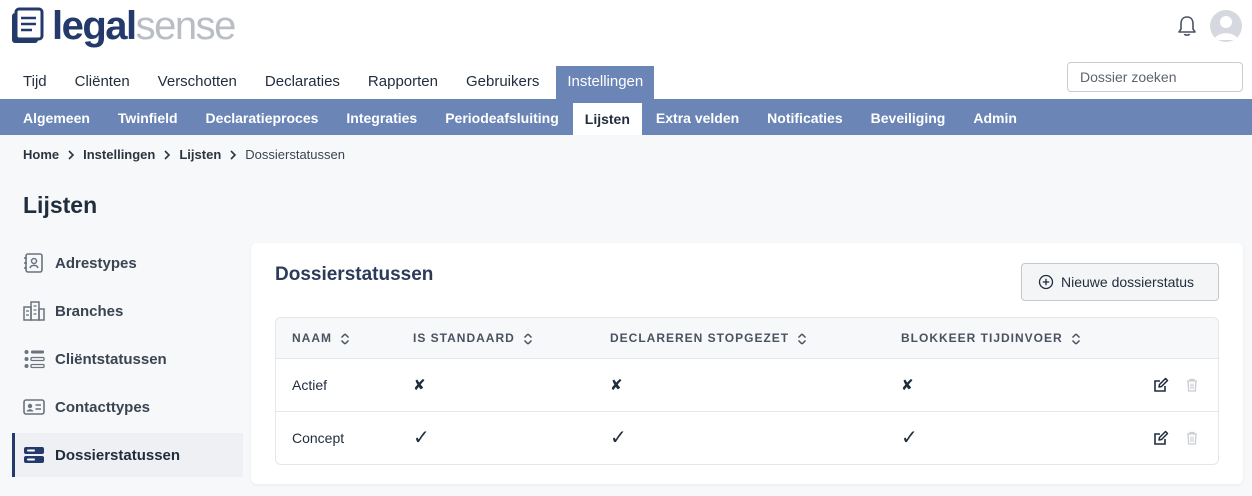 The image size is (1252, 496). I want to click on sub-nav-integraties: Integraties, so click(381, 117).